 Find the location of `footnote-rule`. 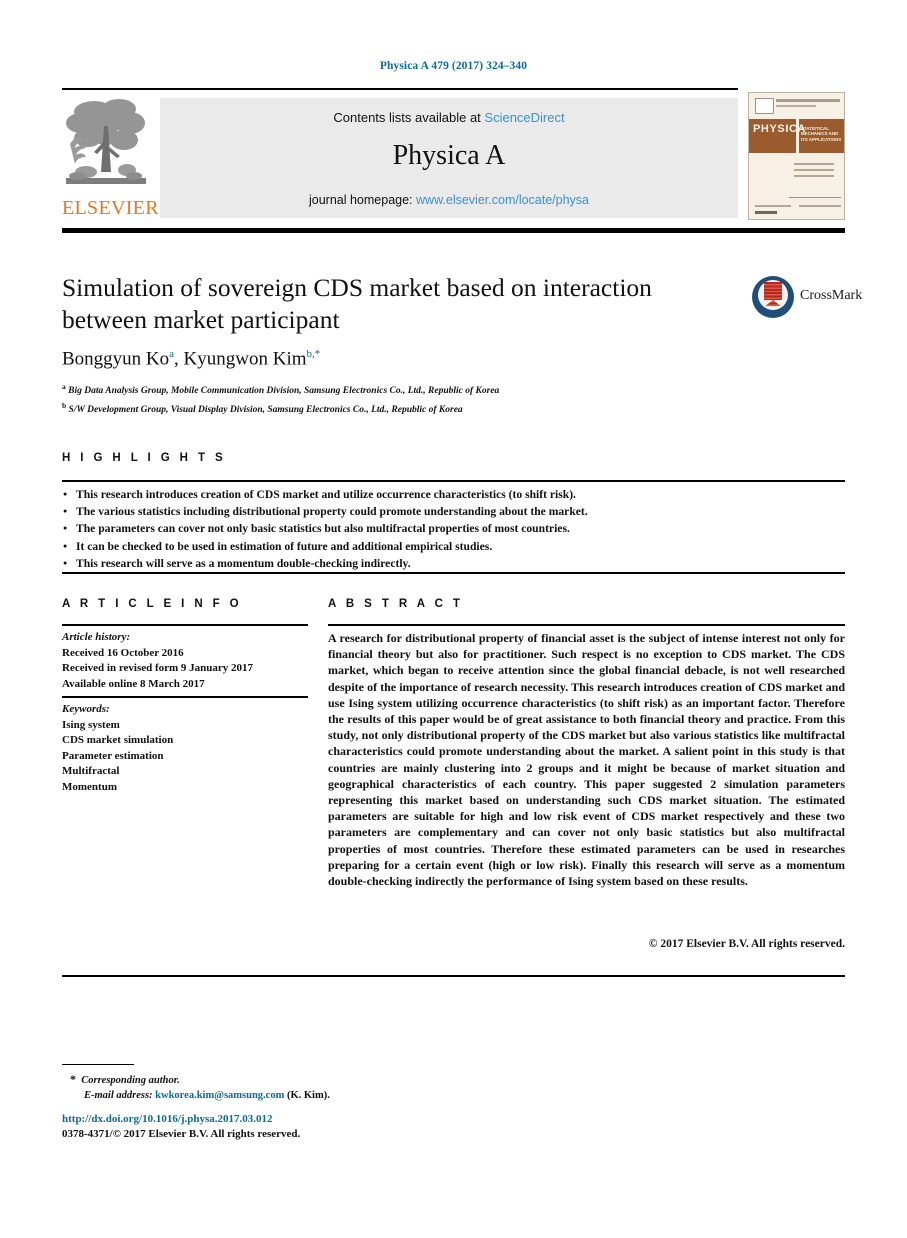

footnote-rule is located at coordinates (98, 1064).